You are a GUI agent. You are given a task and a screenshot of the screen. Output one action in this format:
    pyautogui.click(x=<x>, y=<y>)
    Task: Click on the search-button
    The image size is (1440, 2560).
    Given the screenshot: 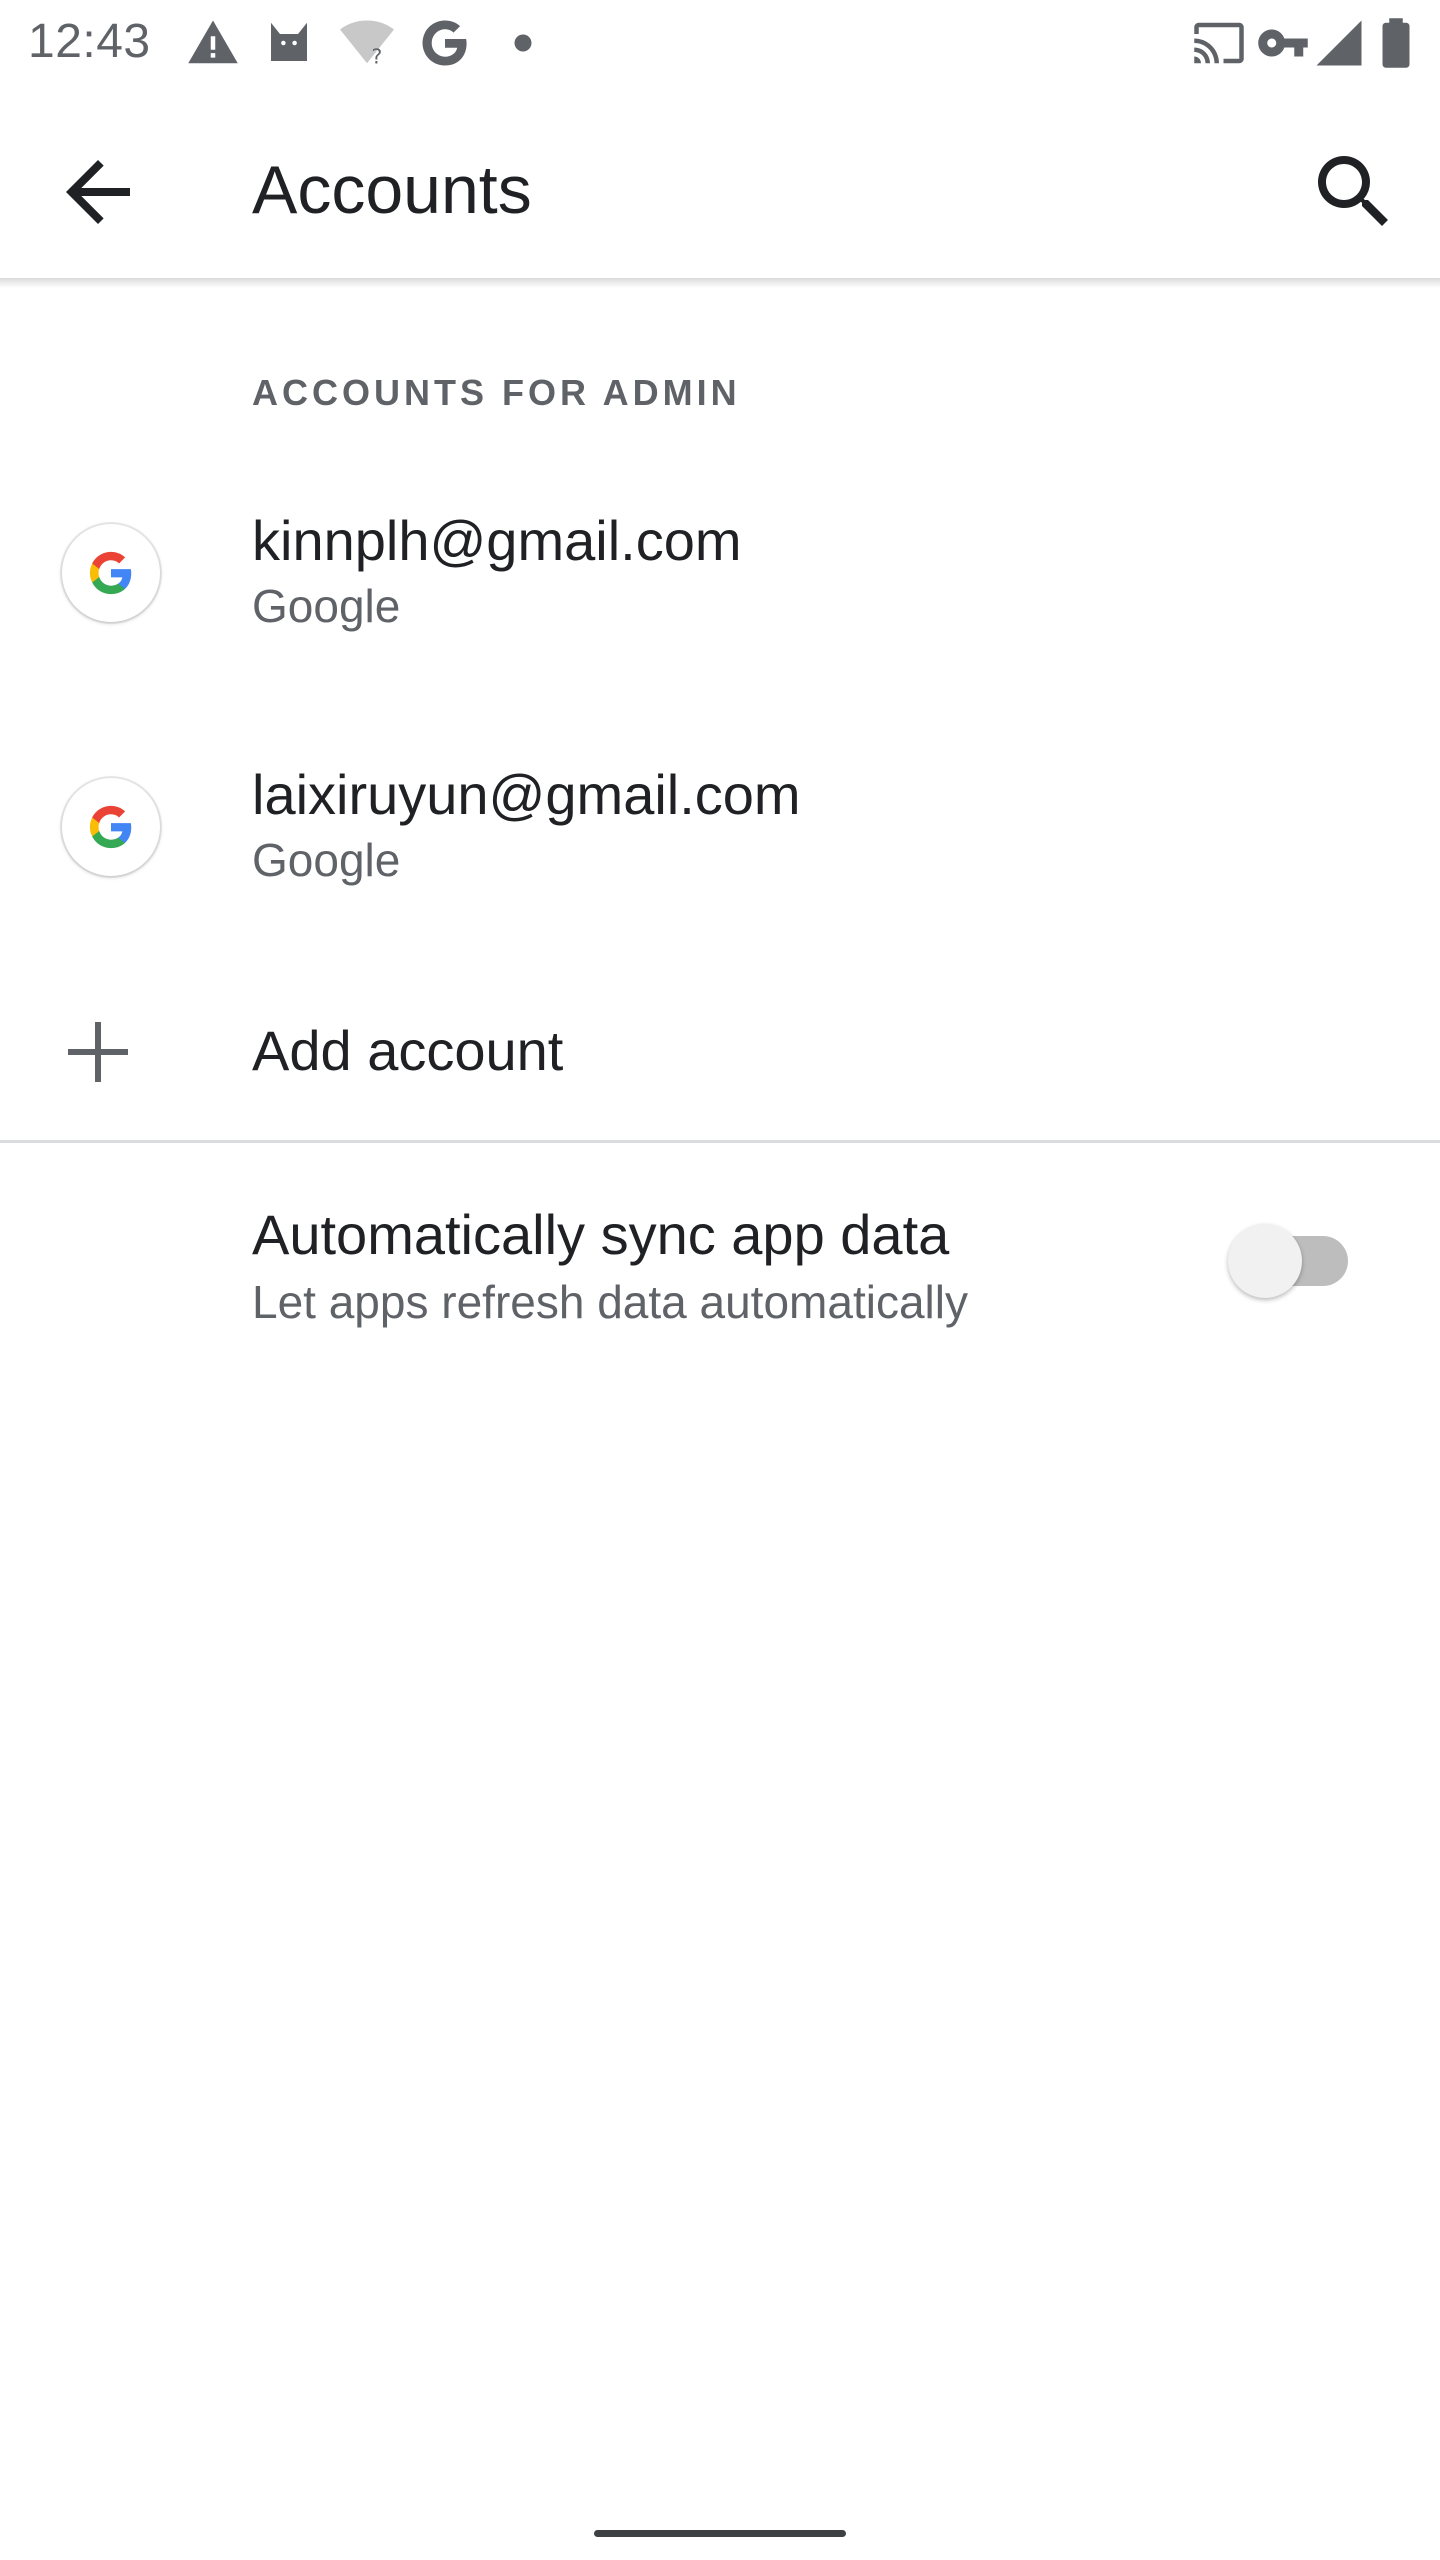 What is the action you would take?
    pyautogui.click(x=1354, y=192)
    